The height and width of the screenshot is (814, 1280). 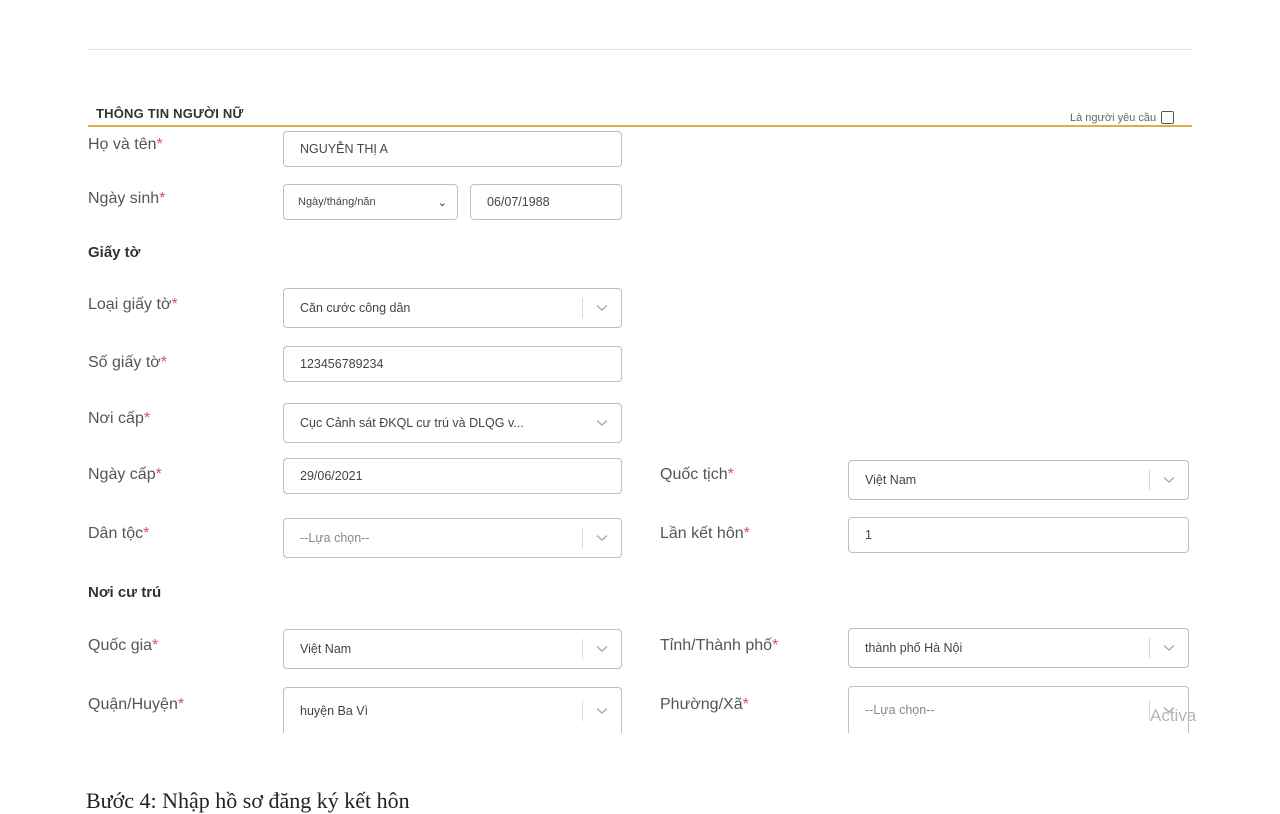 What do you see at coordinates (337, 202) in the screenshot?
I see `birth-date-format-value: Ngày/tháng/năn` at bounding box center [337, 202].